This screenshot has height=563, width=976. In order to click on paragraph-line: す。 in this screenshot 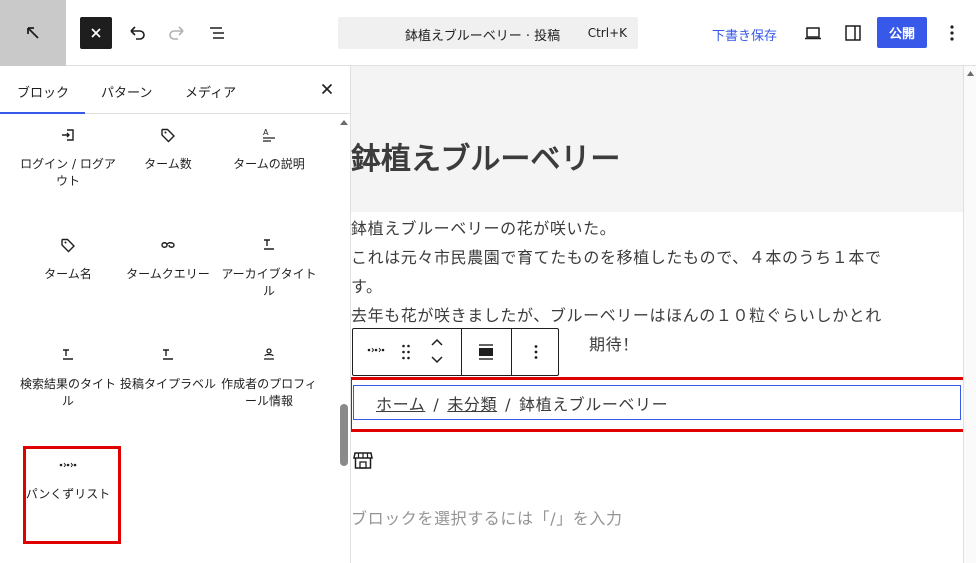, I will do `click(367, 285)`.